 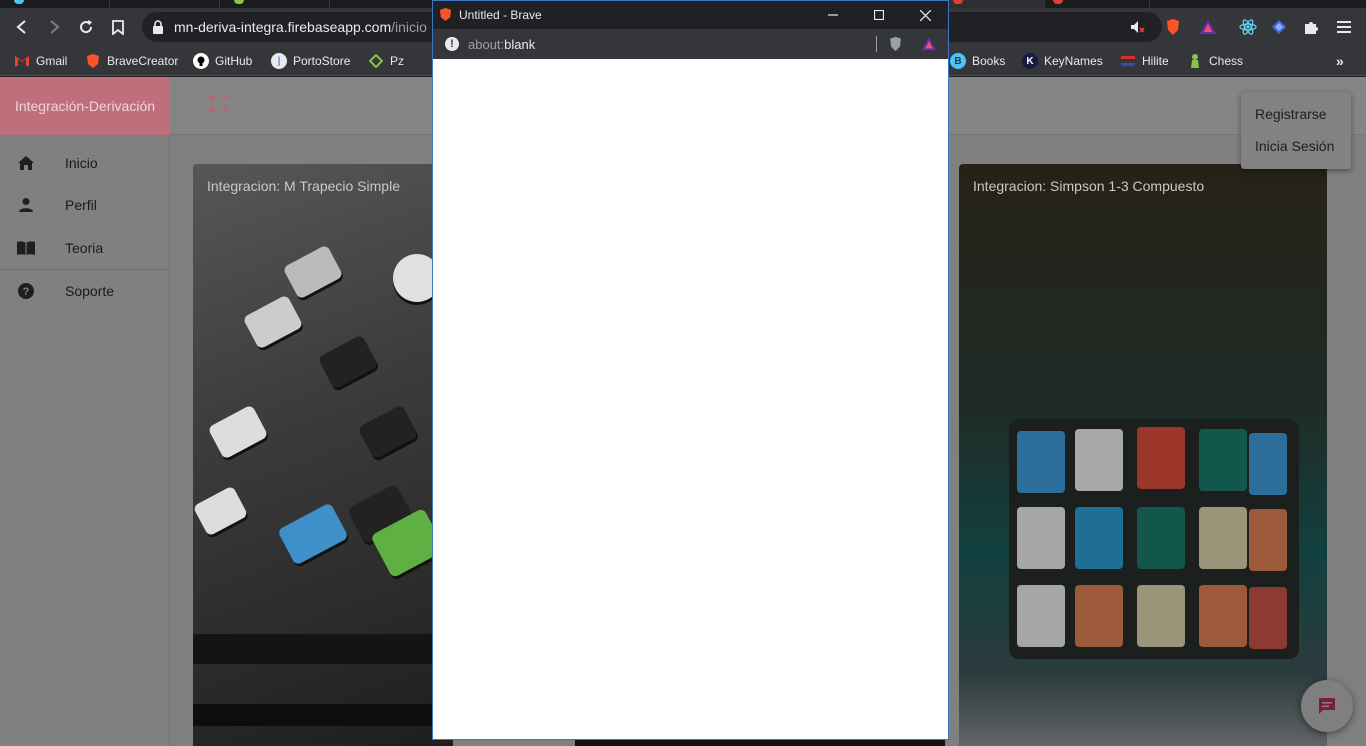 What do you see at coordinates (26, 248) in the screenshot?
I see `book-icon` at bounding box center [26, 248].